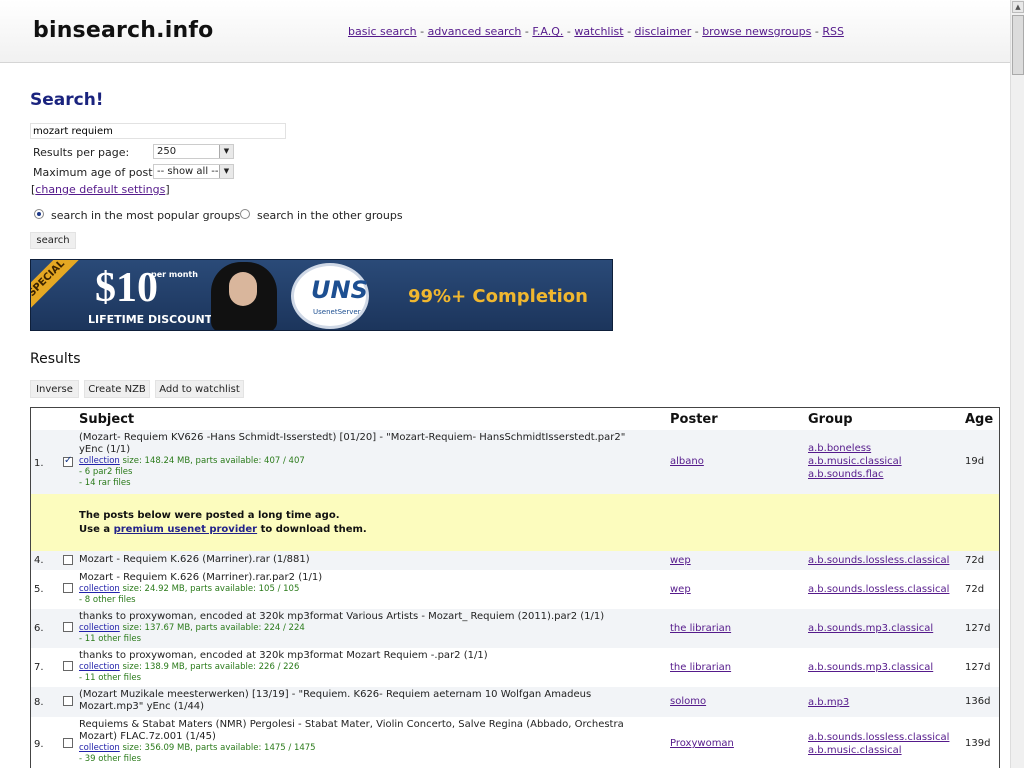 This screenshot has width=1024, height=768. Describe the element at coordinates (107, 419) in the screenshot. I see `column-header-subject: Subject` at that location.